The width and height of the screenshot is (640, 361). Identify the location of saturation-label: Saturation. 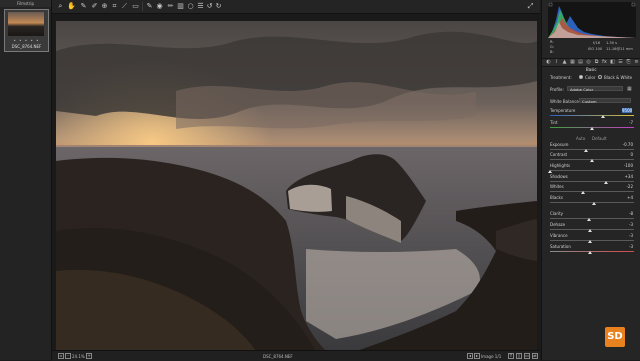
(560, 246).